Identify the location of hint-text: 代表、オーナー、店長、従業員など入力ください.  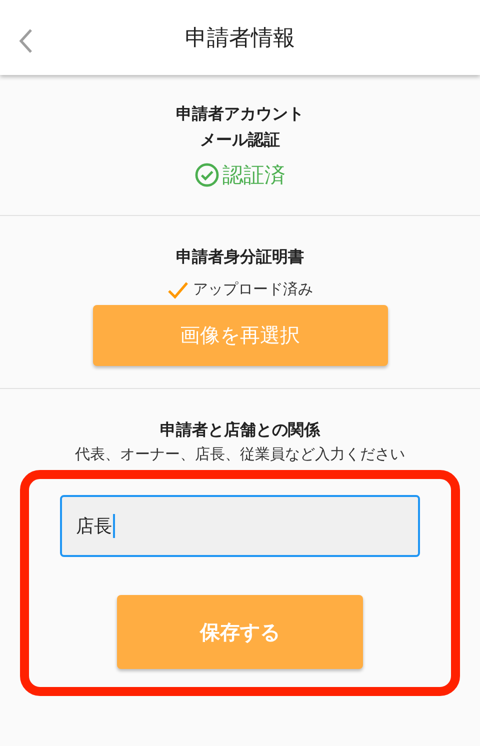
(240, 454).